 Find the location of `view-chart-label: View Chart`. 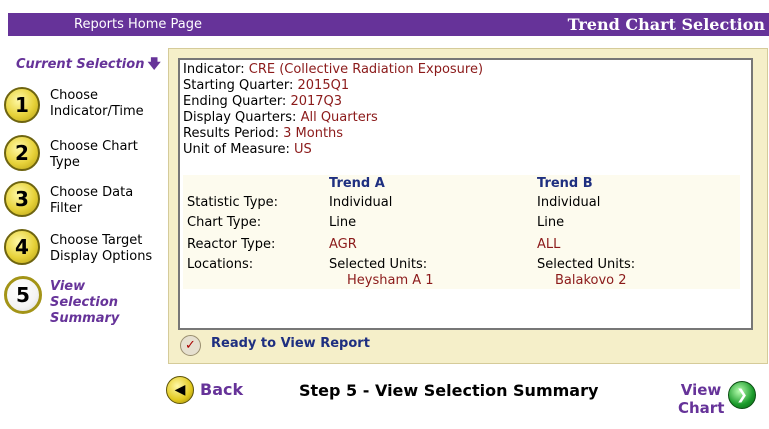

view-chart-label: View Chart is located at coordinates (701, 399).